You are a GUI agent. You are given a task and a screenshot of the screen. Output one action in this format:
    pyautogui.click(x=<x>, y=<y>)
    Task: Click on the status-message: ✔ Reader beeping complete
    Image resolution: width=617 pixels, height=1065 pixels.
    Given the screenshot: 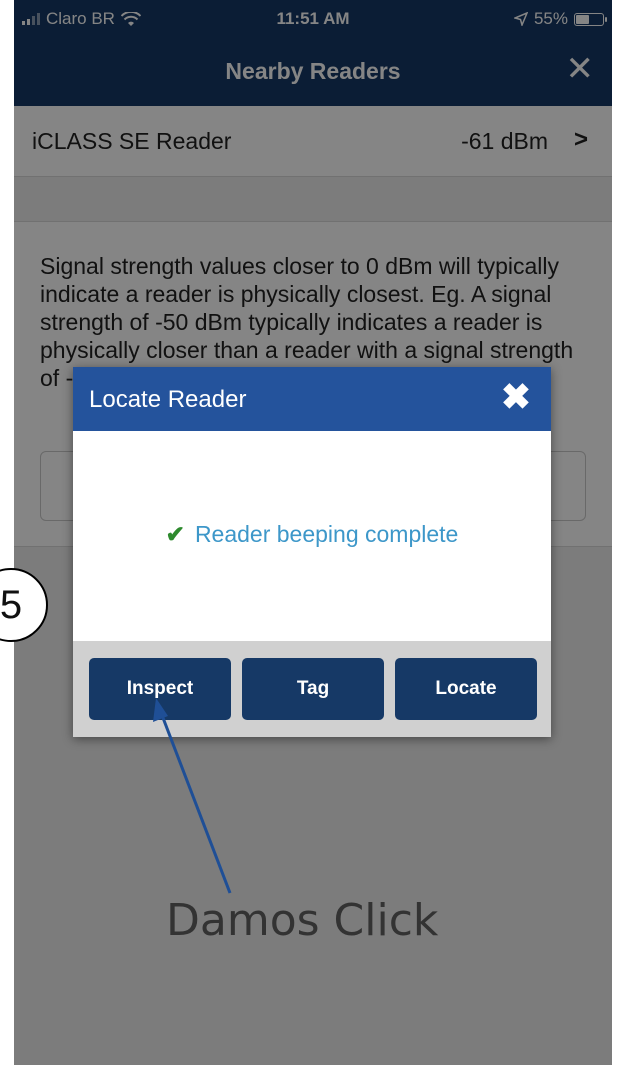 What is the action you would take?
    pyautogui.click(x=312, y=534)
    